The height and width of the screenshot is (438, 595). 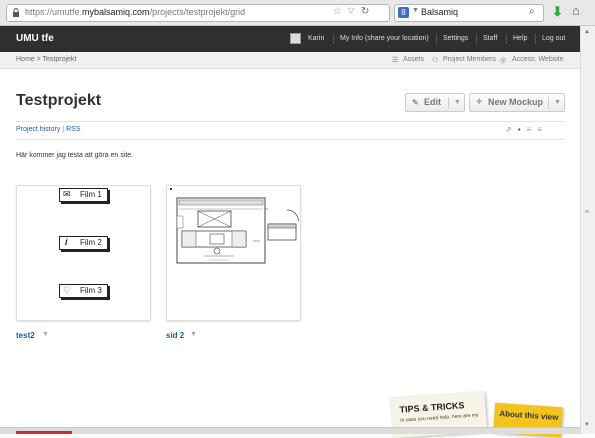 I want to click on reload-icon: ↻, so click(x=365, y=11).